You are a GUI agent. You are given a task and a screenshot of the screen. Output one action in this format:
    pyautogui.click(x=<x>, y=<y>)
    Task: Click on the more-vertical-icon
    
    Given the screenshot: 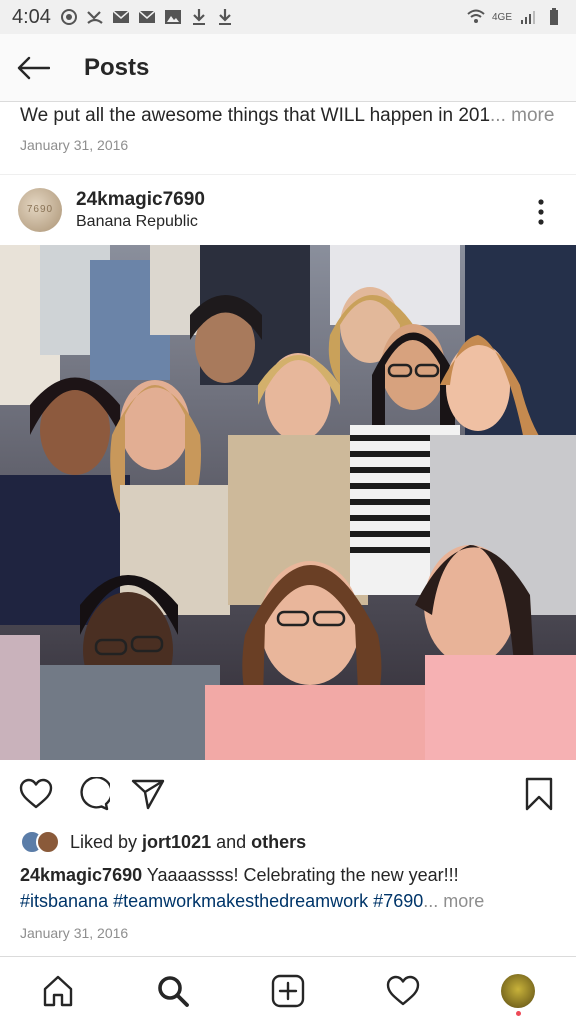 What is the action you would take?
    pyautogui.click(x=541, y=212)
    